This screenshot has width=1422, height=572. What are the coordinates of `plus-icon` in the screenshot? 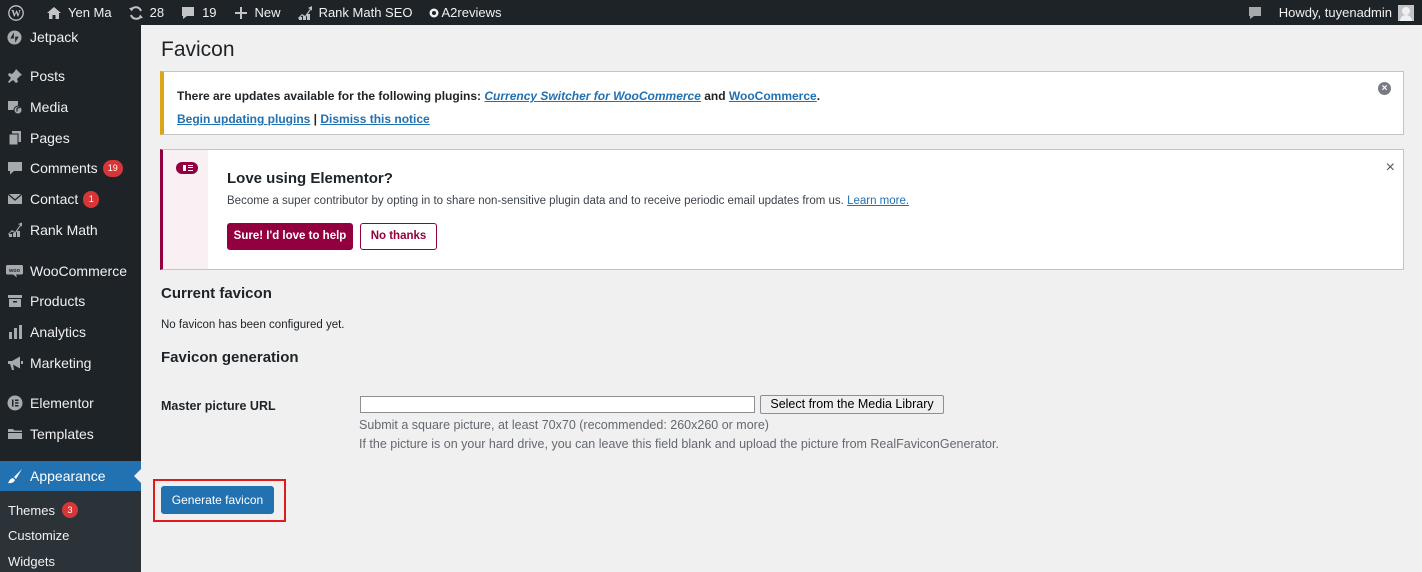 It's located at (240, 12).